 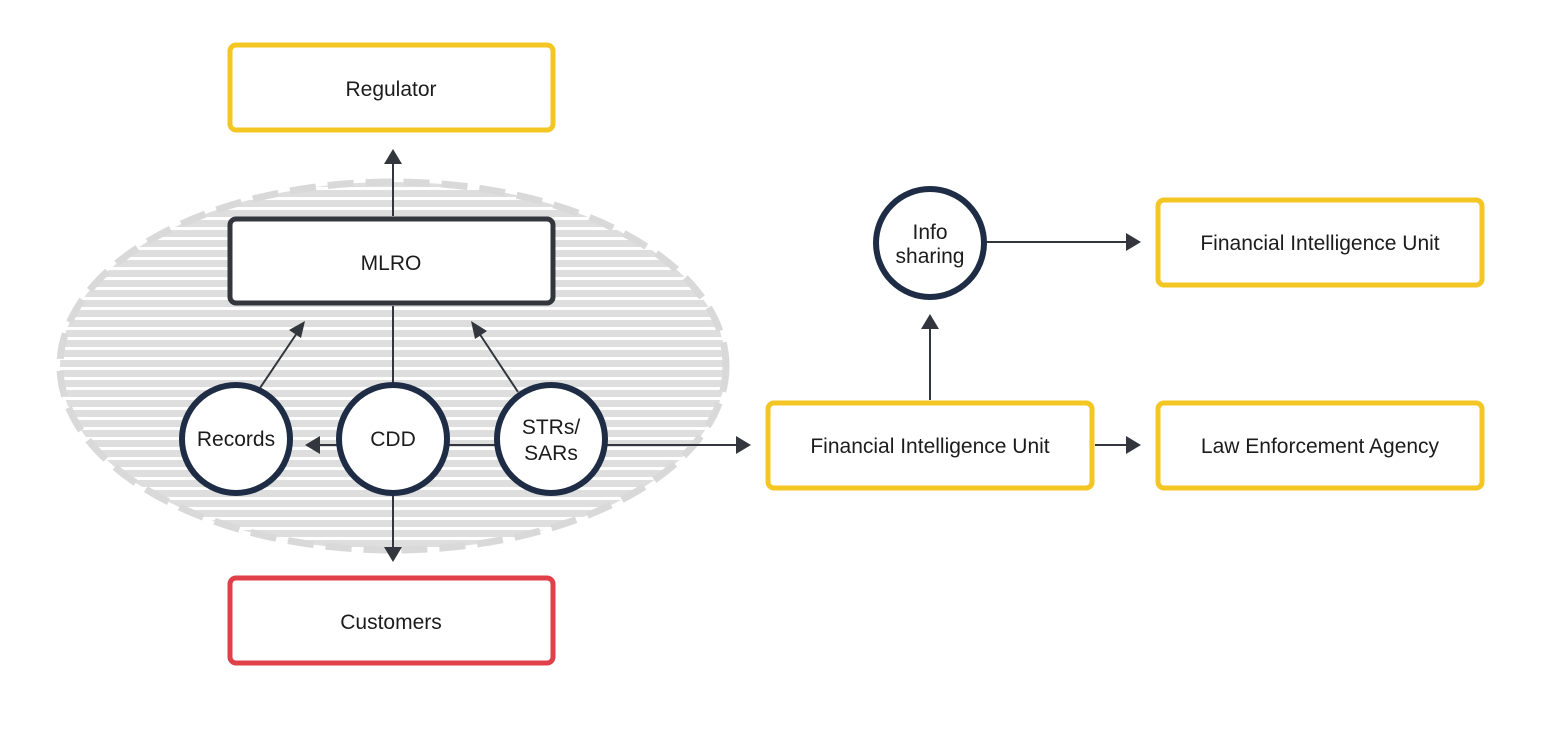 What do you see at coordinates (929, 232) in the screenshot?
I see `info-sharing-label-line1: Info` at bounding box center [929, 232].